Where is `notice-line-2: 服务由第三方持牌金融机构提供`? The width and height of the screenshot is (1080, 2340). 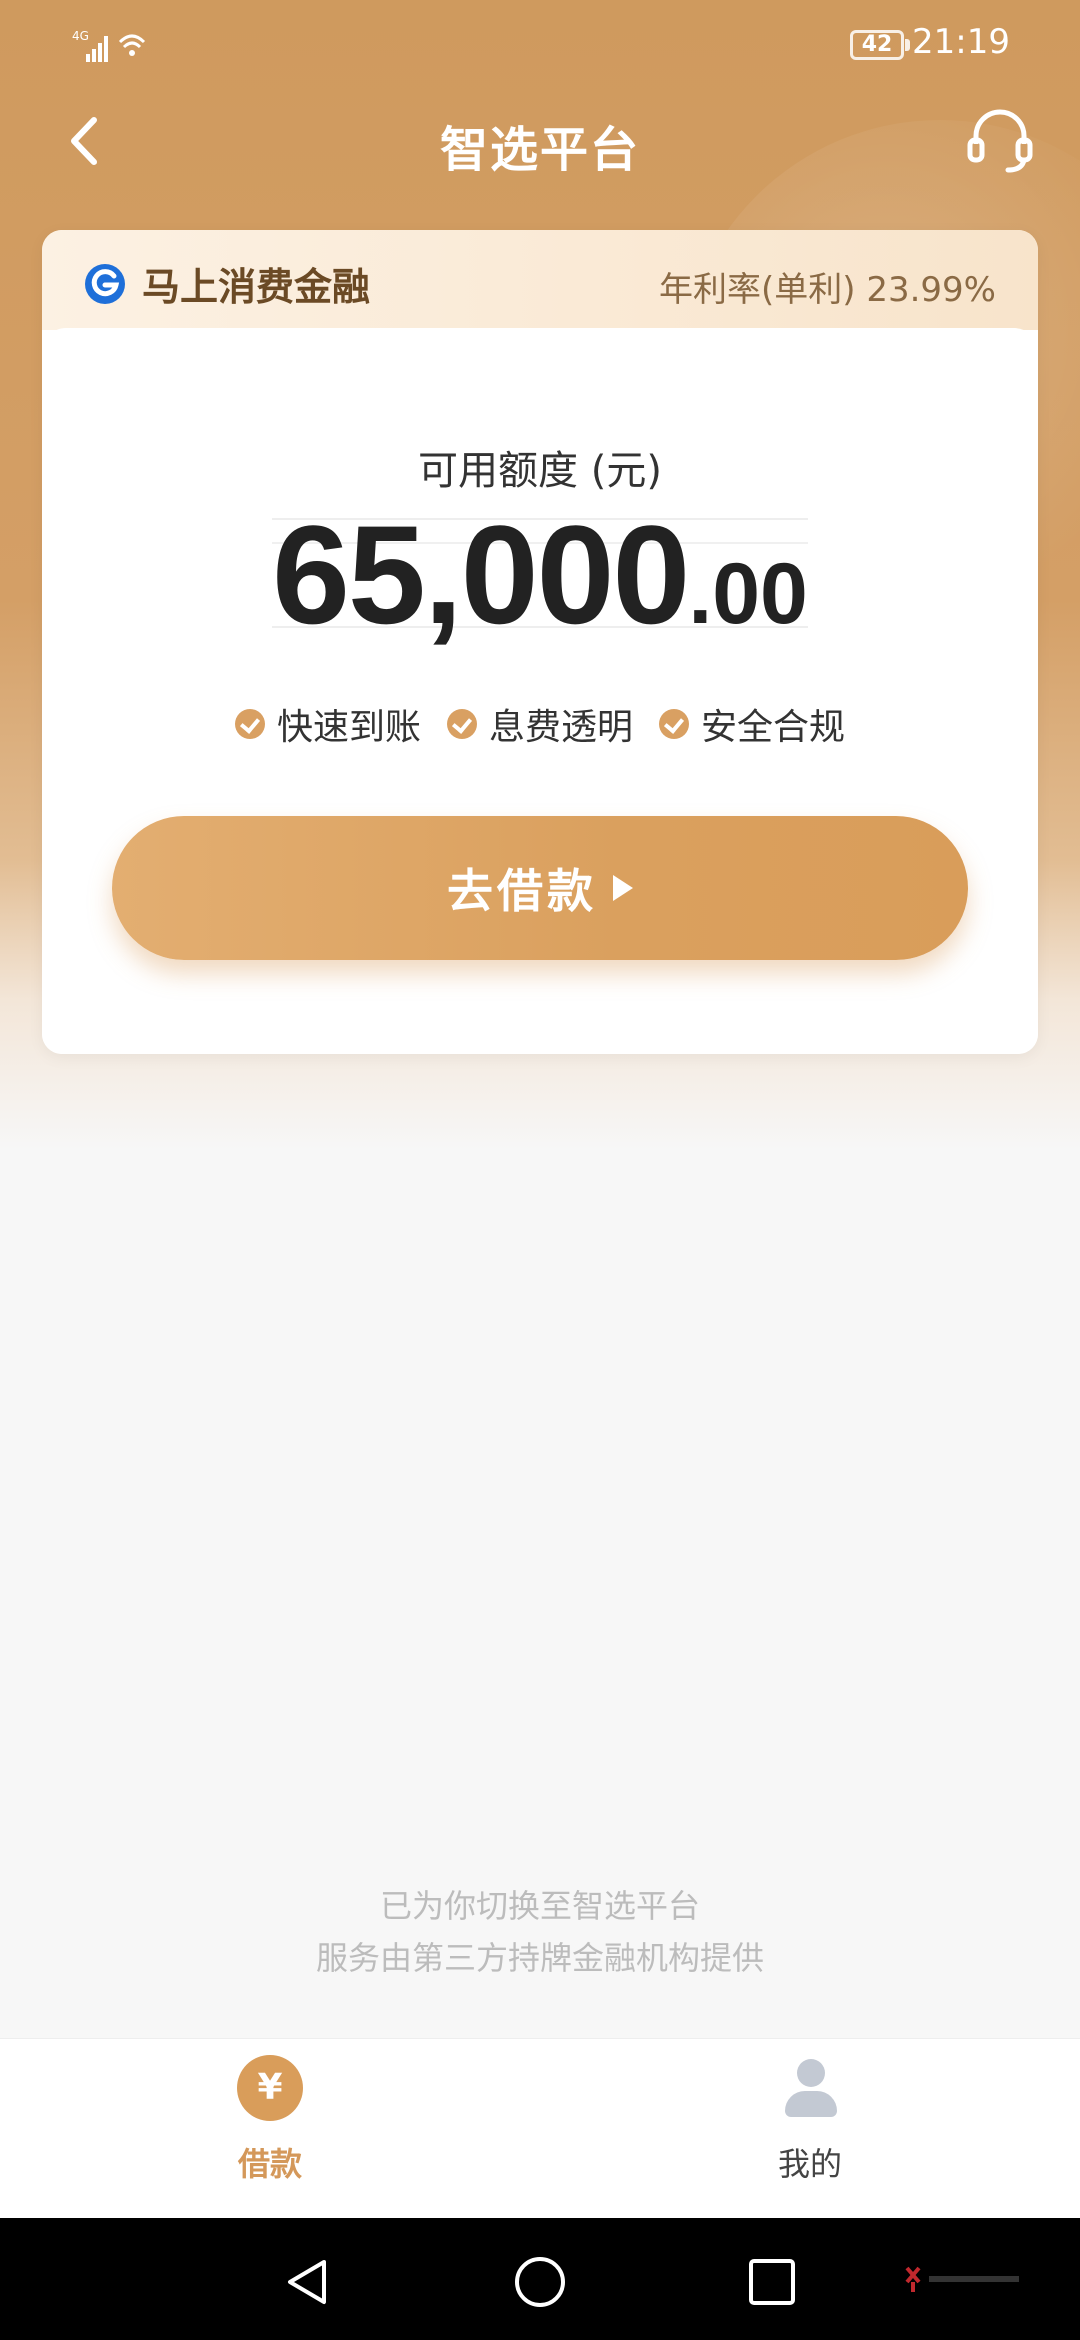 notice-line-2: 服务由第三方持牌金融机构提供 is located at coordinates (539, 1958).